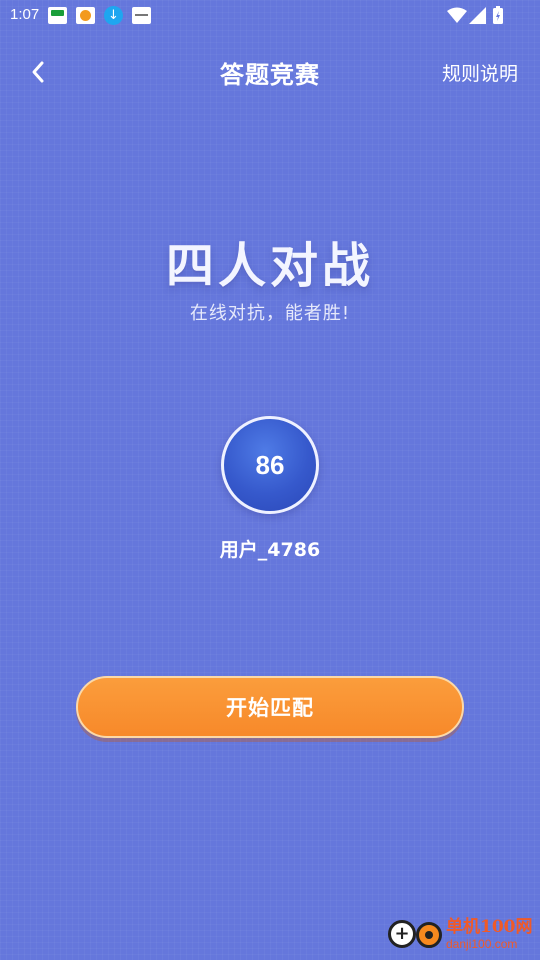  Describe the element at coordinates (480, 72) in the screenshot. I see `rules-link: 规则说明` at that location.